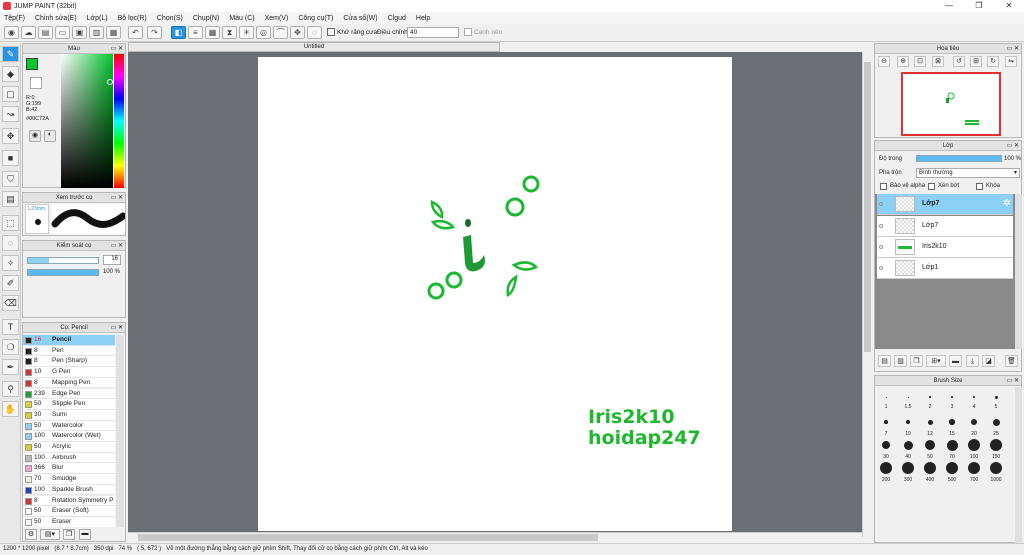 Image resolution: width=1024 pixels, height=555 pixels. What do you see at coordinates (10, 158) in the screenshot?
I see `fill-rect-icon: ■` at bounding box center [10, 158].